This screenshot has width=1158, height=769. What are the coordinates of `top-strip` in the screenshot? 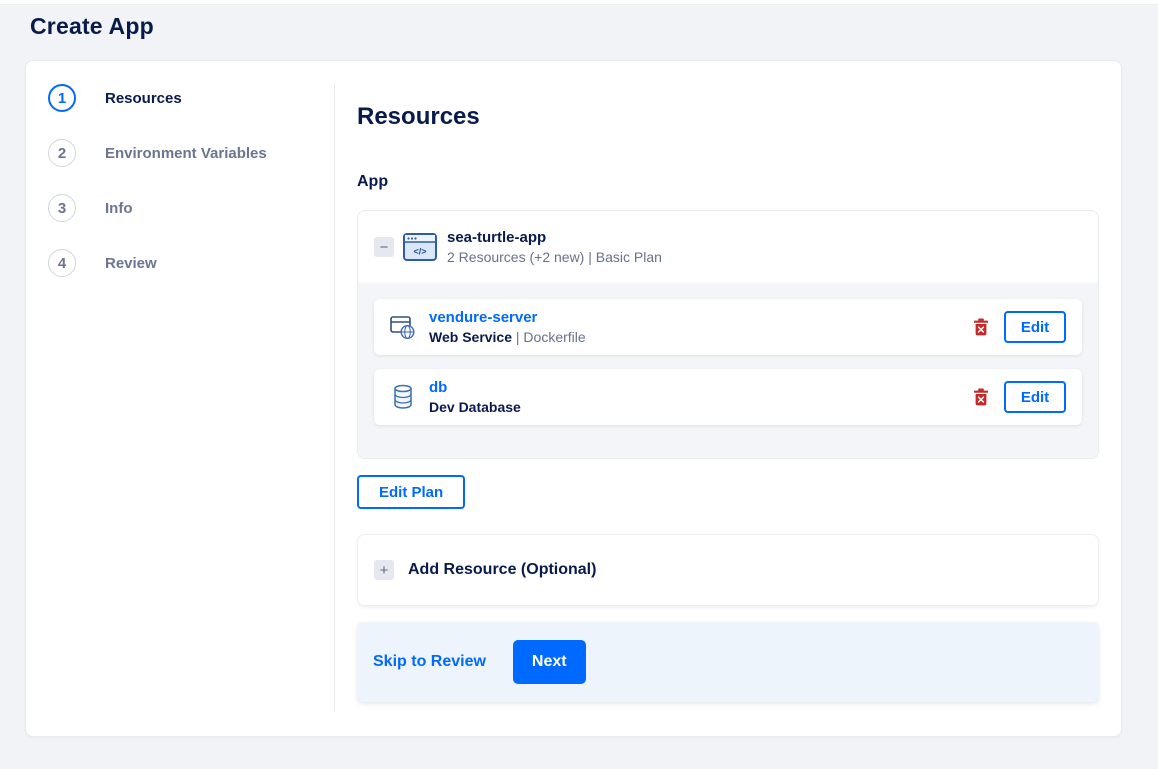 It's located at (579, 2).